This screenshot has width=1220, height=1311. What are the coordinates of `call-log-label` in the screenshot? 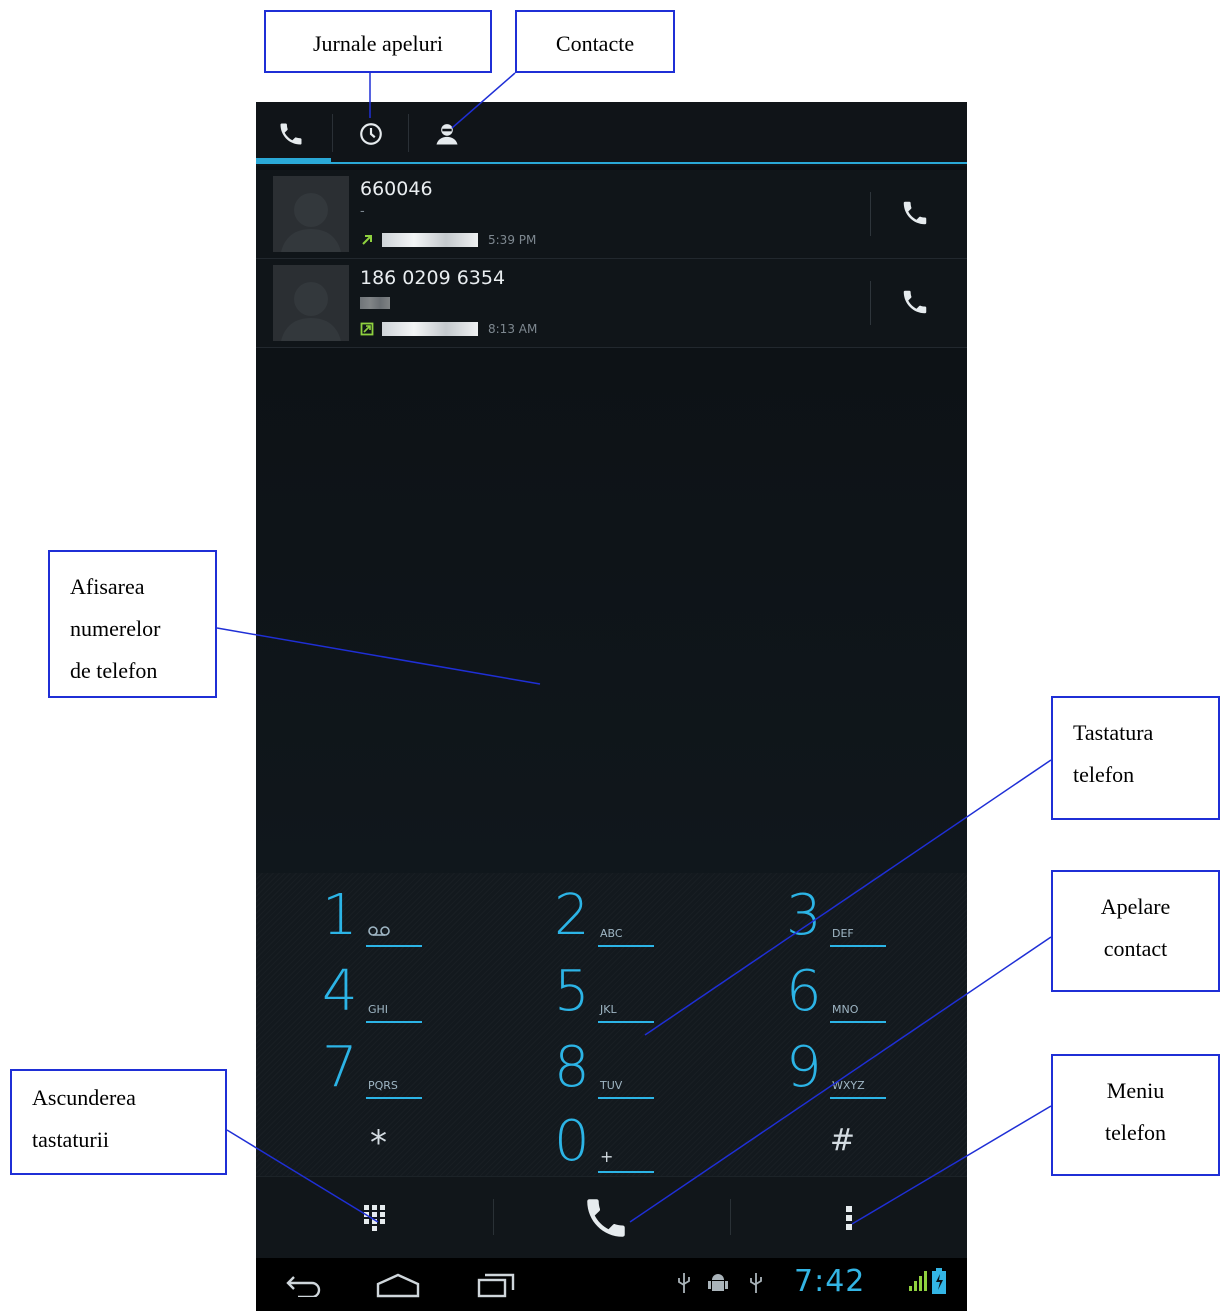 It's located at (375, 301).